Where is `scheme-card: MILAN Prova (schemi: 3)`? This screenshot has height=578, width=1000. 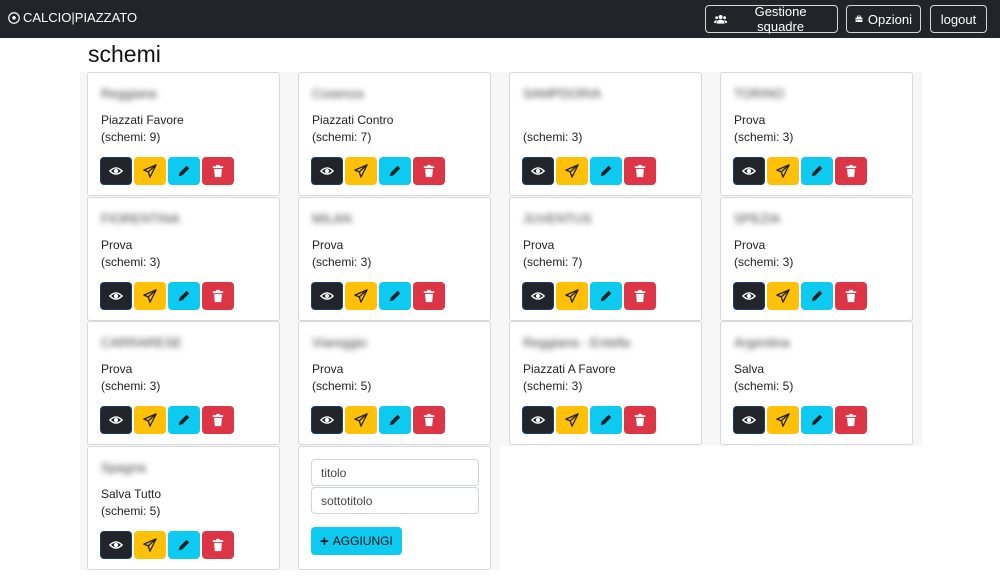
scheme-card: MILAN Prova (schemi: 3) is located at coordinates (394, 259).